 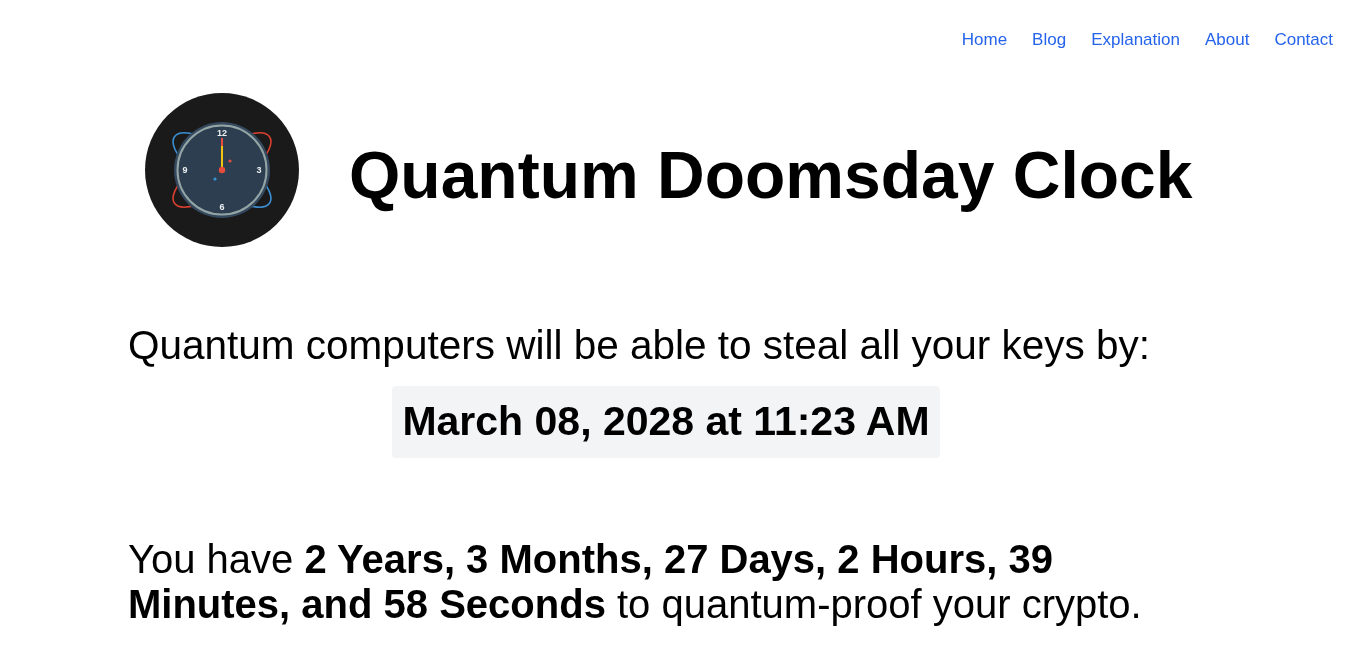 I want to click on clock-hands-icon, so click(x=222, y=155).